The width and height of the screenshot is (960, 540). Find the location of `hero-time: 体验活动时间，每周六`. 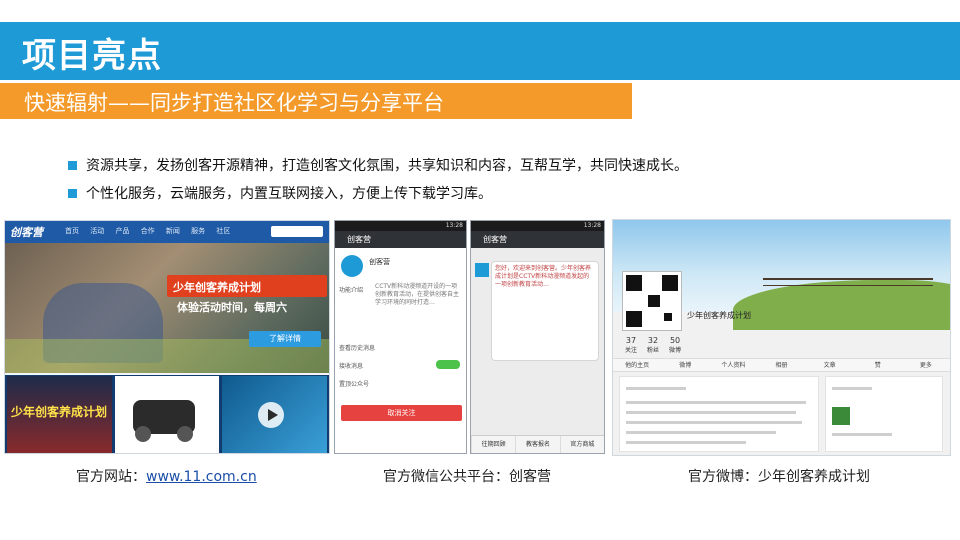

hero-time: 体验活动时间，每周六 is located at coordinates (232, 307).